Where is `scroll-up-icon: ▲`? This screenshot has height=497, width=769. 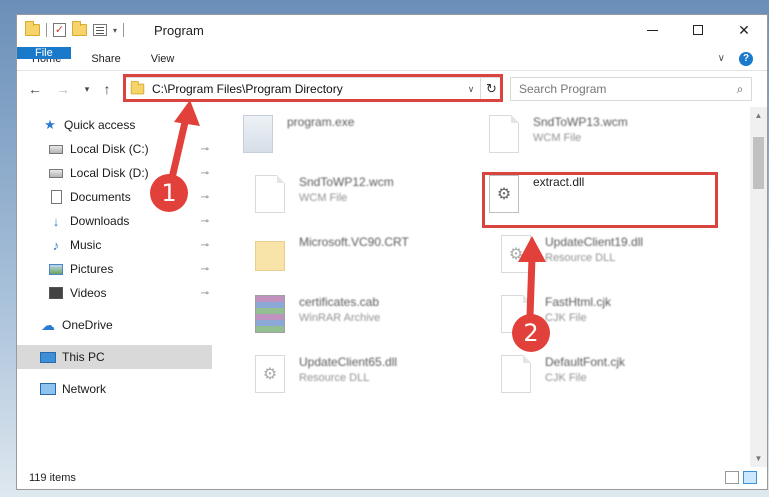
scroll-up-icon: ▲ is located at coordinates (758, 115).